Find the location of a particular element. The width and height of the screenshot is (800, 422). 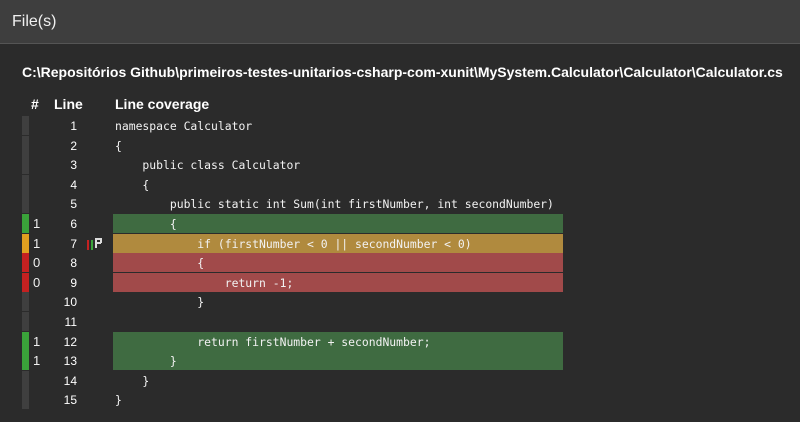

column-header-line: Line is located at coordinates (68, 104).